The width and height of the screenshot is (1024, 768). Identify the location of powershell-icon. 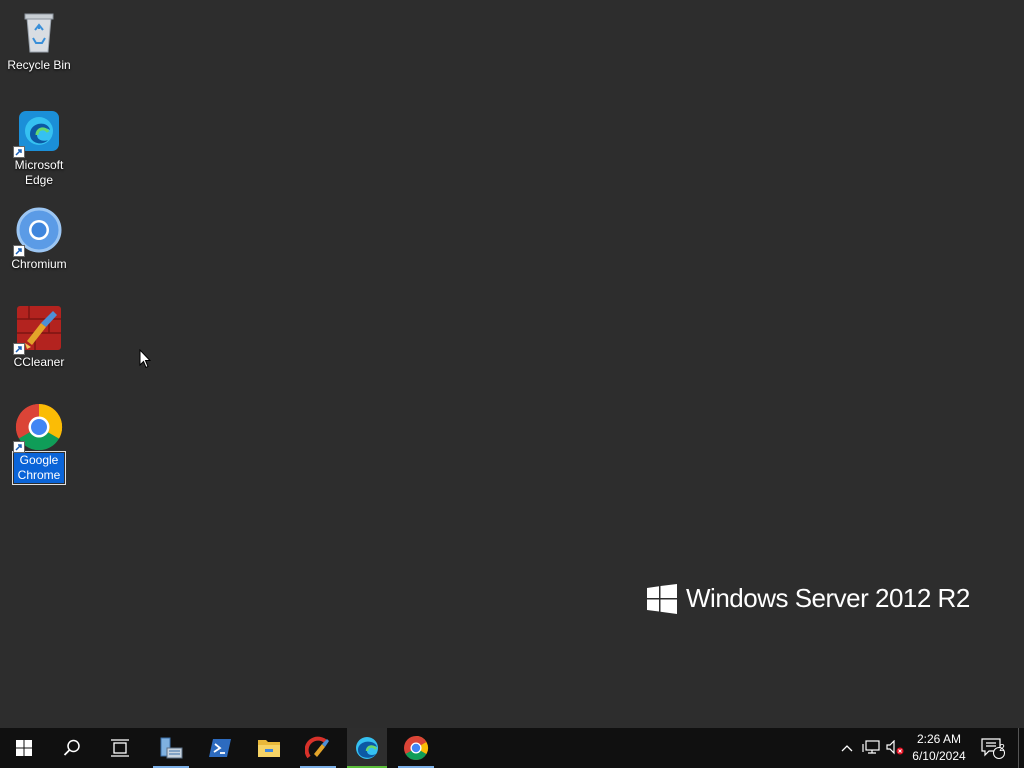
(220, 748).